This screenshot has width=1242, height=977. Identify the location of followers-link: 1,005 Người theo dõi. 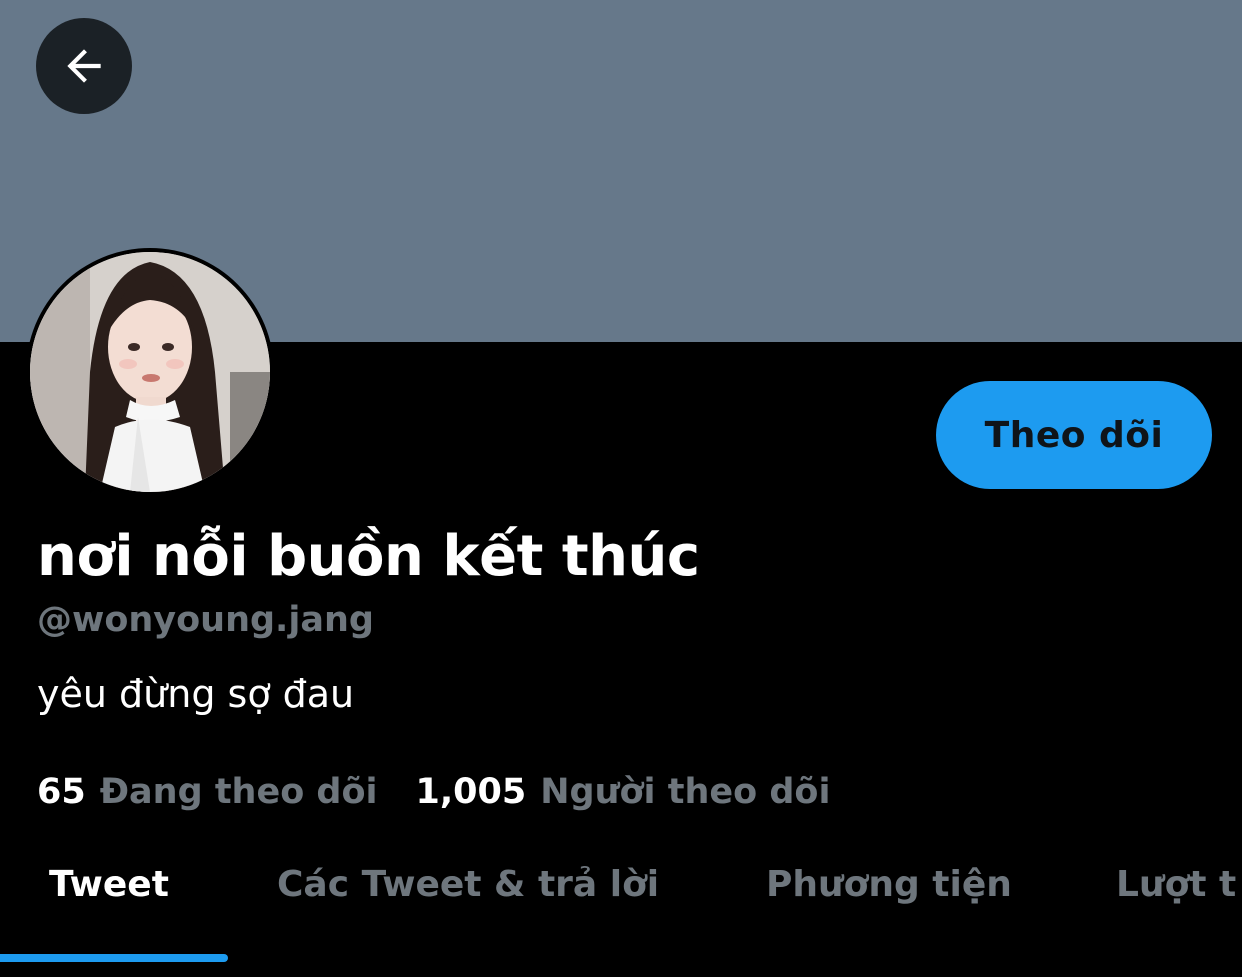
(623, 792).